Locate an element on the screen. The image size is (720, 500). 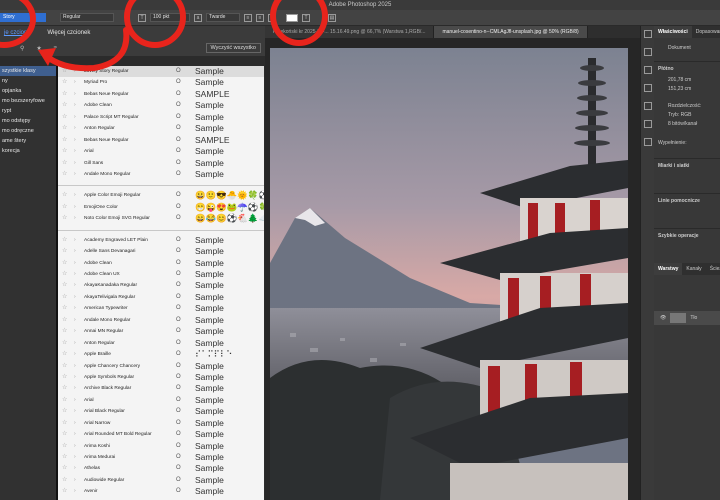
paragraph-icon is located at coordinates (647, 88).